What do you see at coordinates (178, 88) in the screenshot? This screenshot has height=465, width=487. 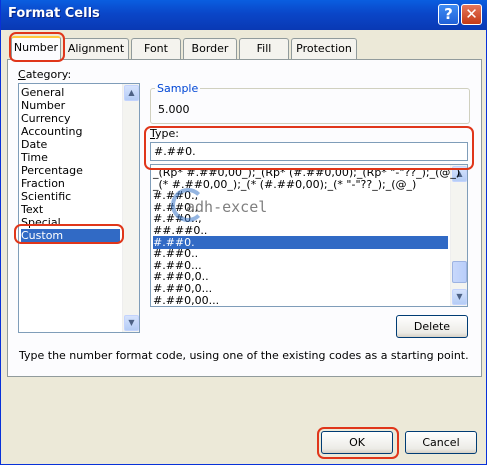 I see `sample-label: Sample` at bounding box center [178, 88].